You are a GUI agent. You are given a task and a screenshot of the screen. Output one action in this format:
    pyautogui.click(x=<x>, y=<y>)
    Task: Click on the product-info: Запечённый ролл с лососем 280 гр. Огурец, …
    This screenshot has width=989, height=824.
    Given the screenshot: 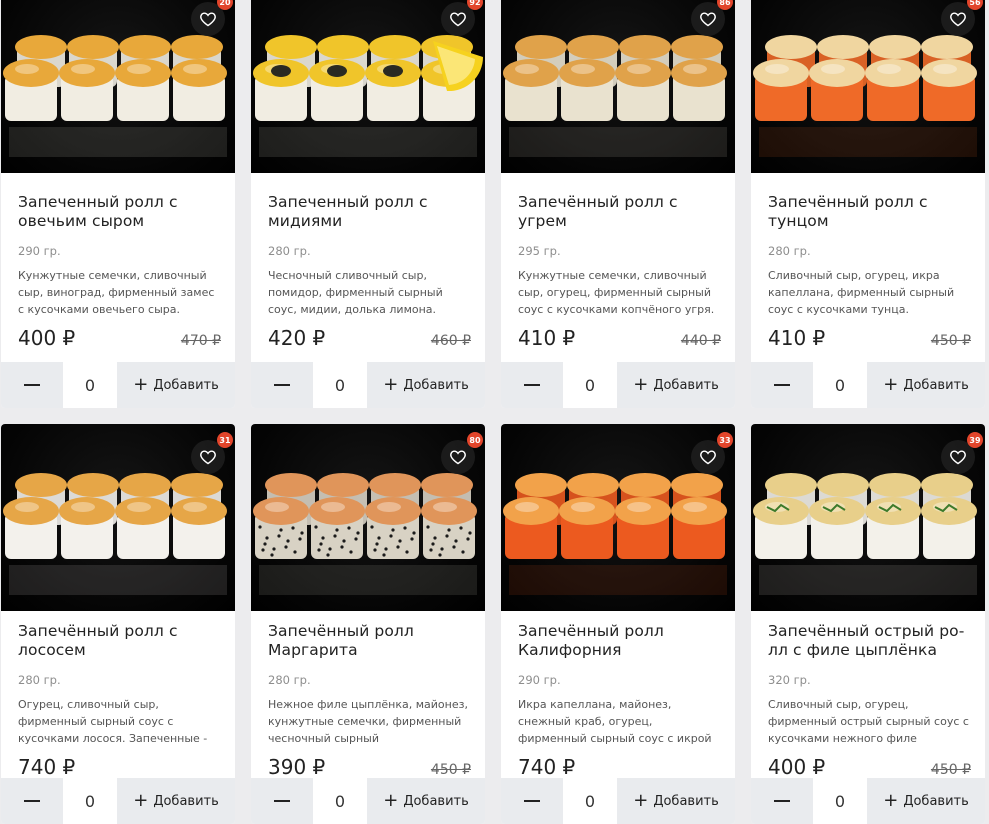 What is the action you would take?
    pyautogui.click(x=119, y=700)
    